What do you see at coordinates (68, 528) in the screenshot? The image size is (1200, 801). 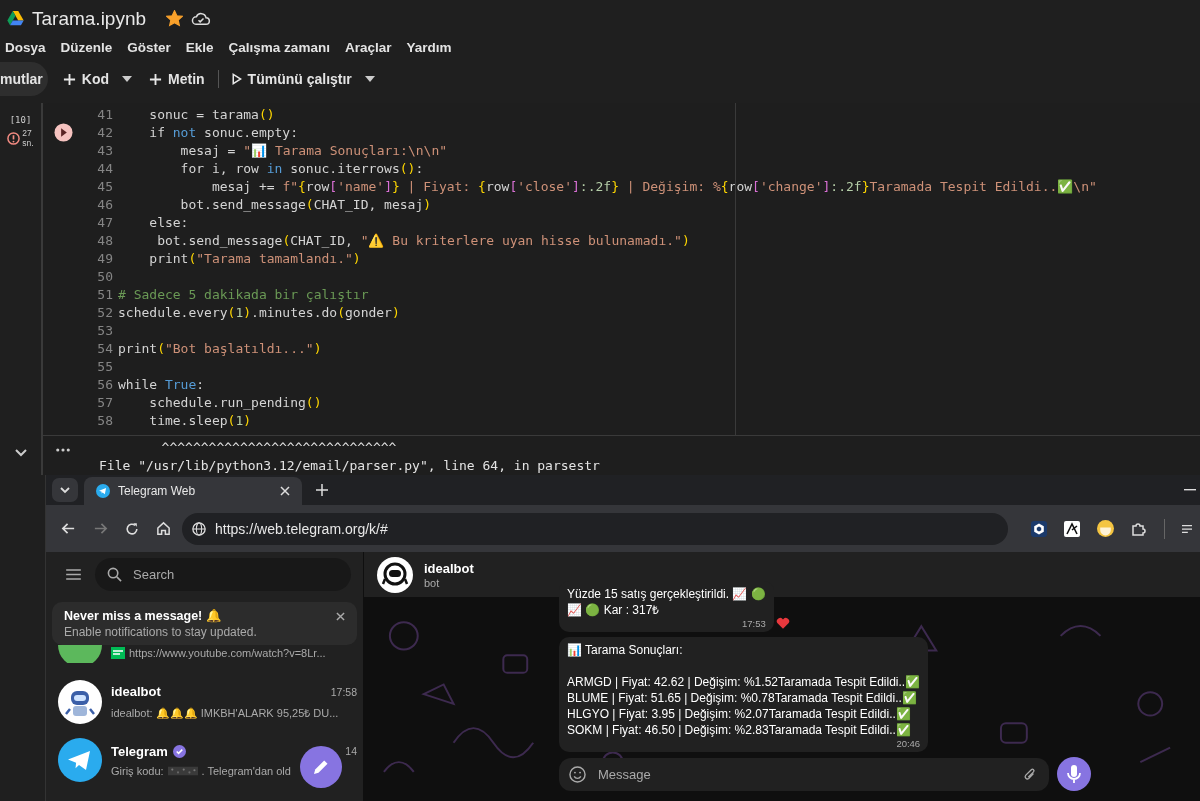 I see `back-icon` at bounding box center [68, 528].